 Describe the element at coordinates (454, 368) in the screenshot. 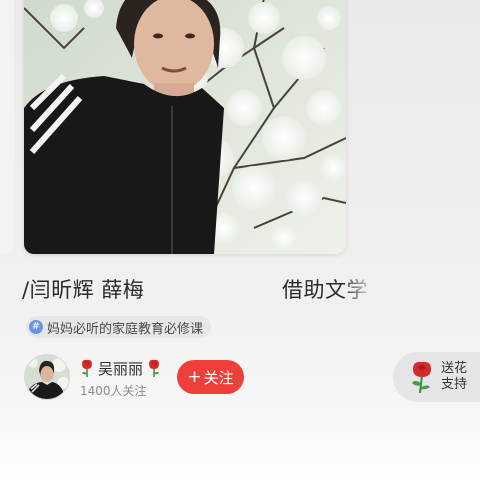

I see `send-flower-line1: 送花` at that location.